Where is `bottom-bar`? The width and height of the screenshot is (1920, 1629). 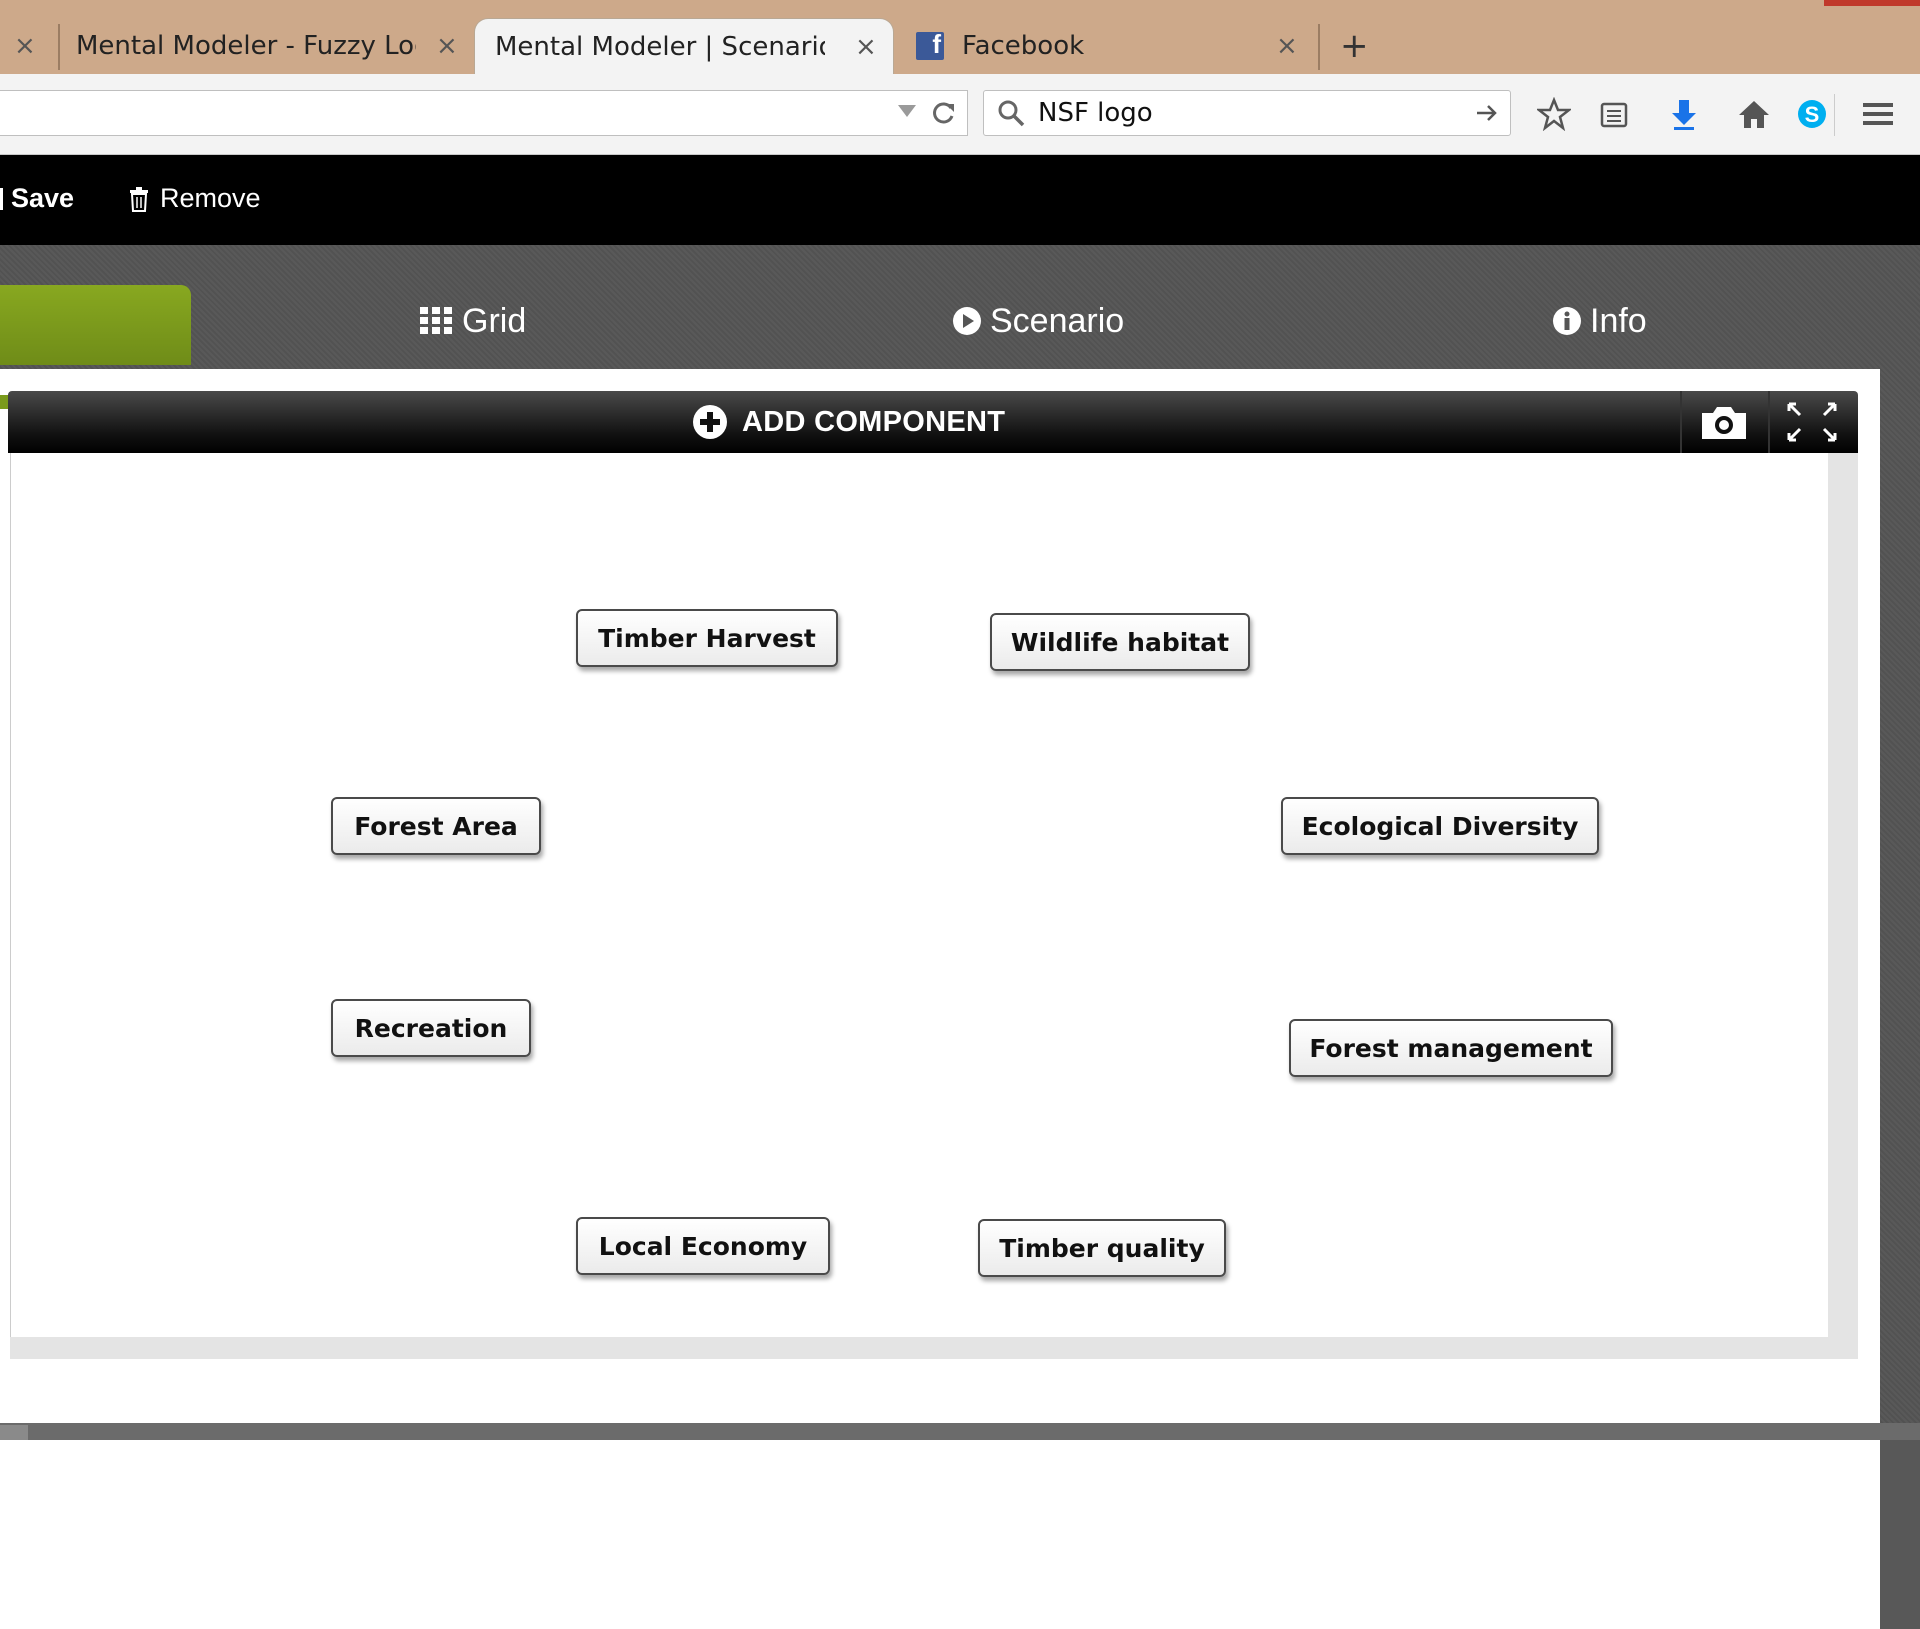 bottom-bar is located at coordinates (960, 1431).